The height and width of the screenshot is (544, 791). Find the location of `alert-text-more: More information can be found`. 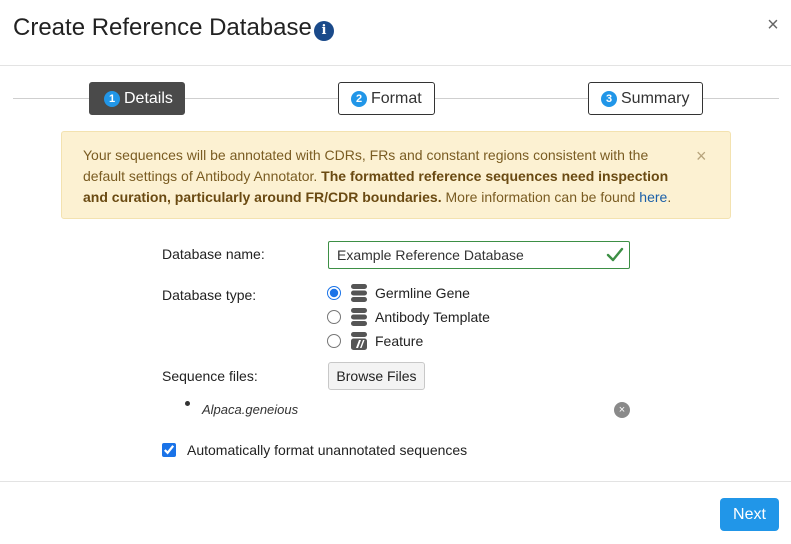

alert-text-more: More information can be found is located at coordinates (540, 197).